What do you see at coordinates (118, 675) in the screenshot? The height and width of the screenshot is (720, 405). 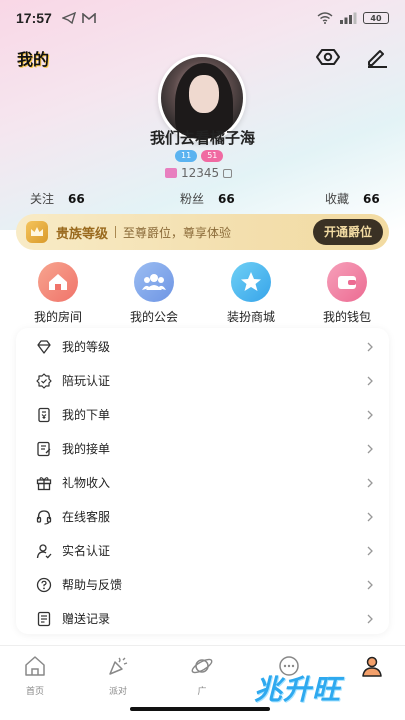 I see `tab-party: 派对` at bounding box center [118, 675].